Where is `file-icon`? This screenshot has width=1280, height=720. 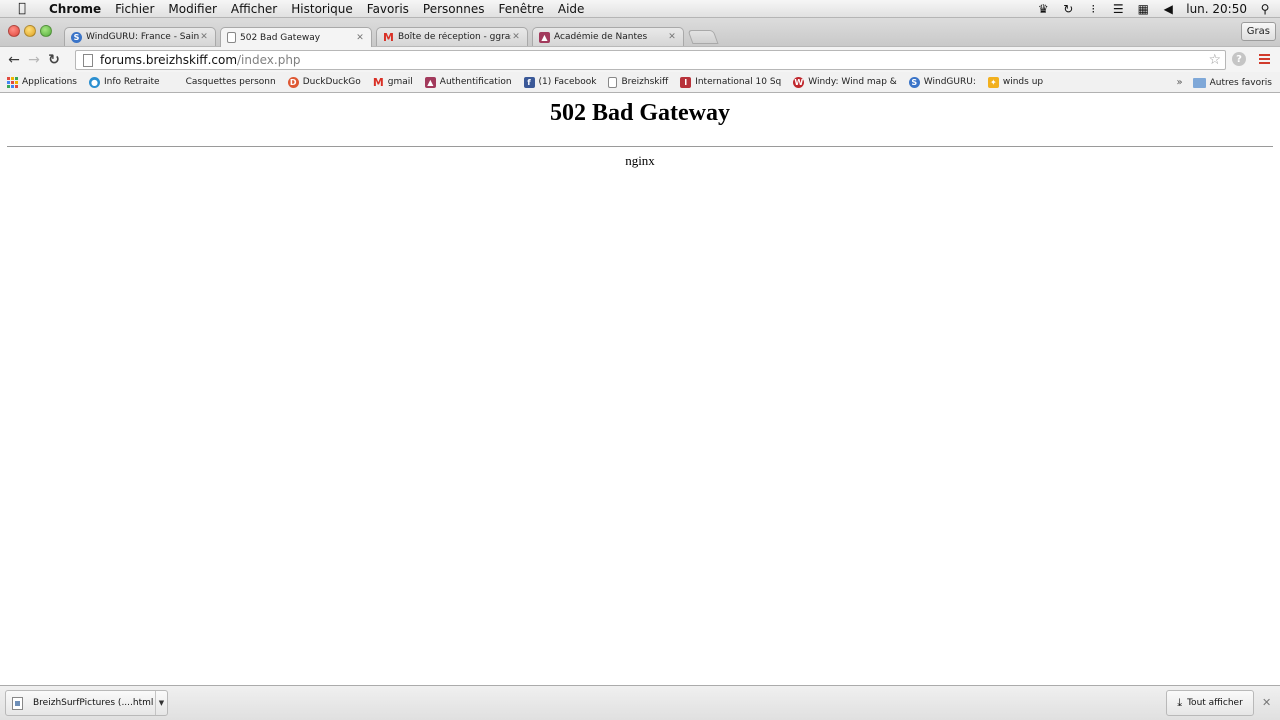
file-icon is located at coordinates (17, 703).